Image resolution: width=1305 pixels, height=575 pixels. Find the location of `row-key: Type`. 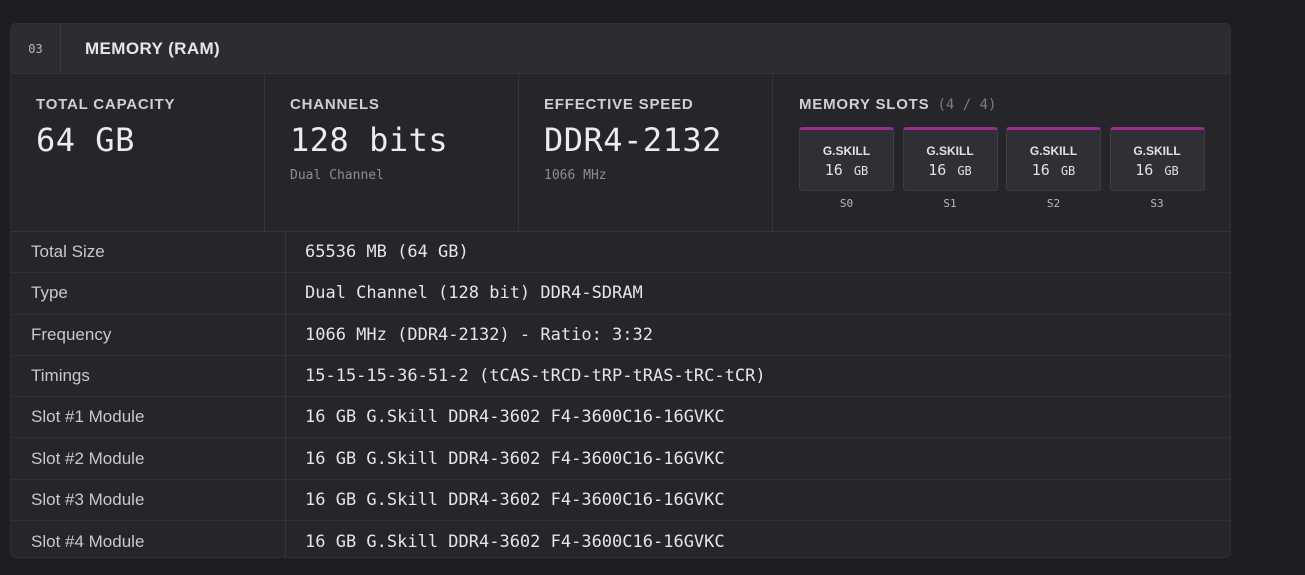

row-key: Type is located at coordinates (148, 293).